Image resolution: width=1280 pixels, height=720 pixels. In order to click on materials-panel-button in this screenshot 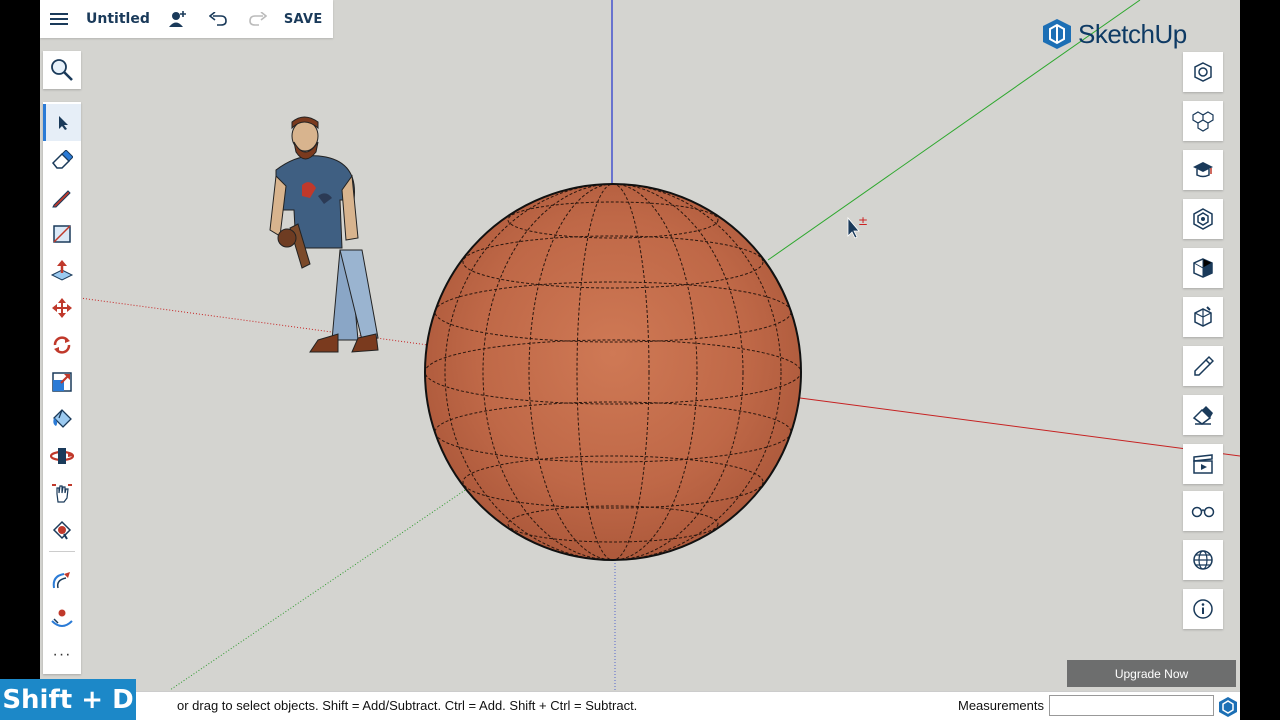, I will do `click(1203, 366)`.